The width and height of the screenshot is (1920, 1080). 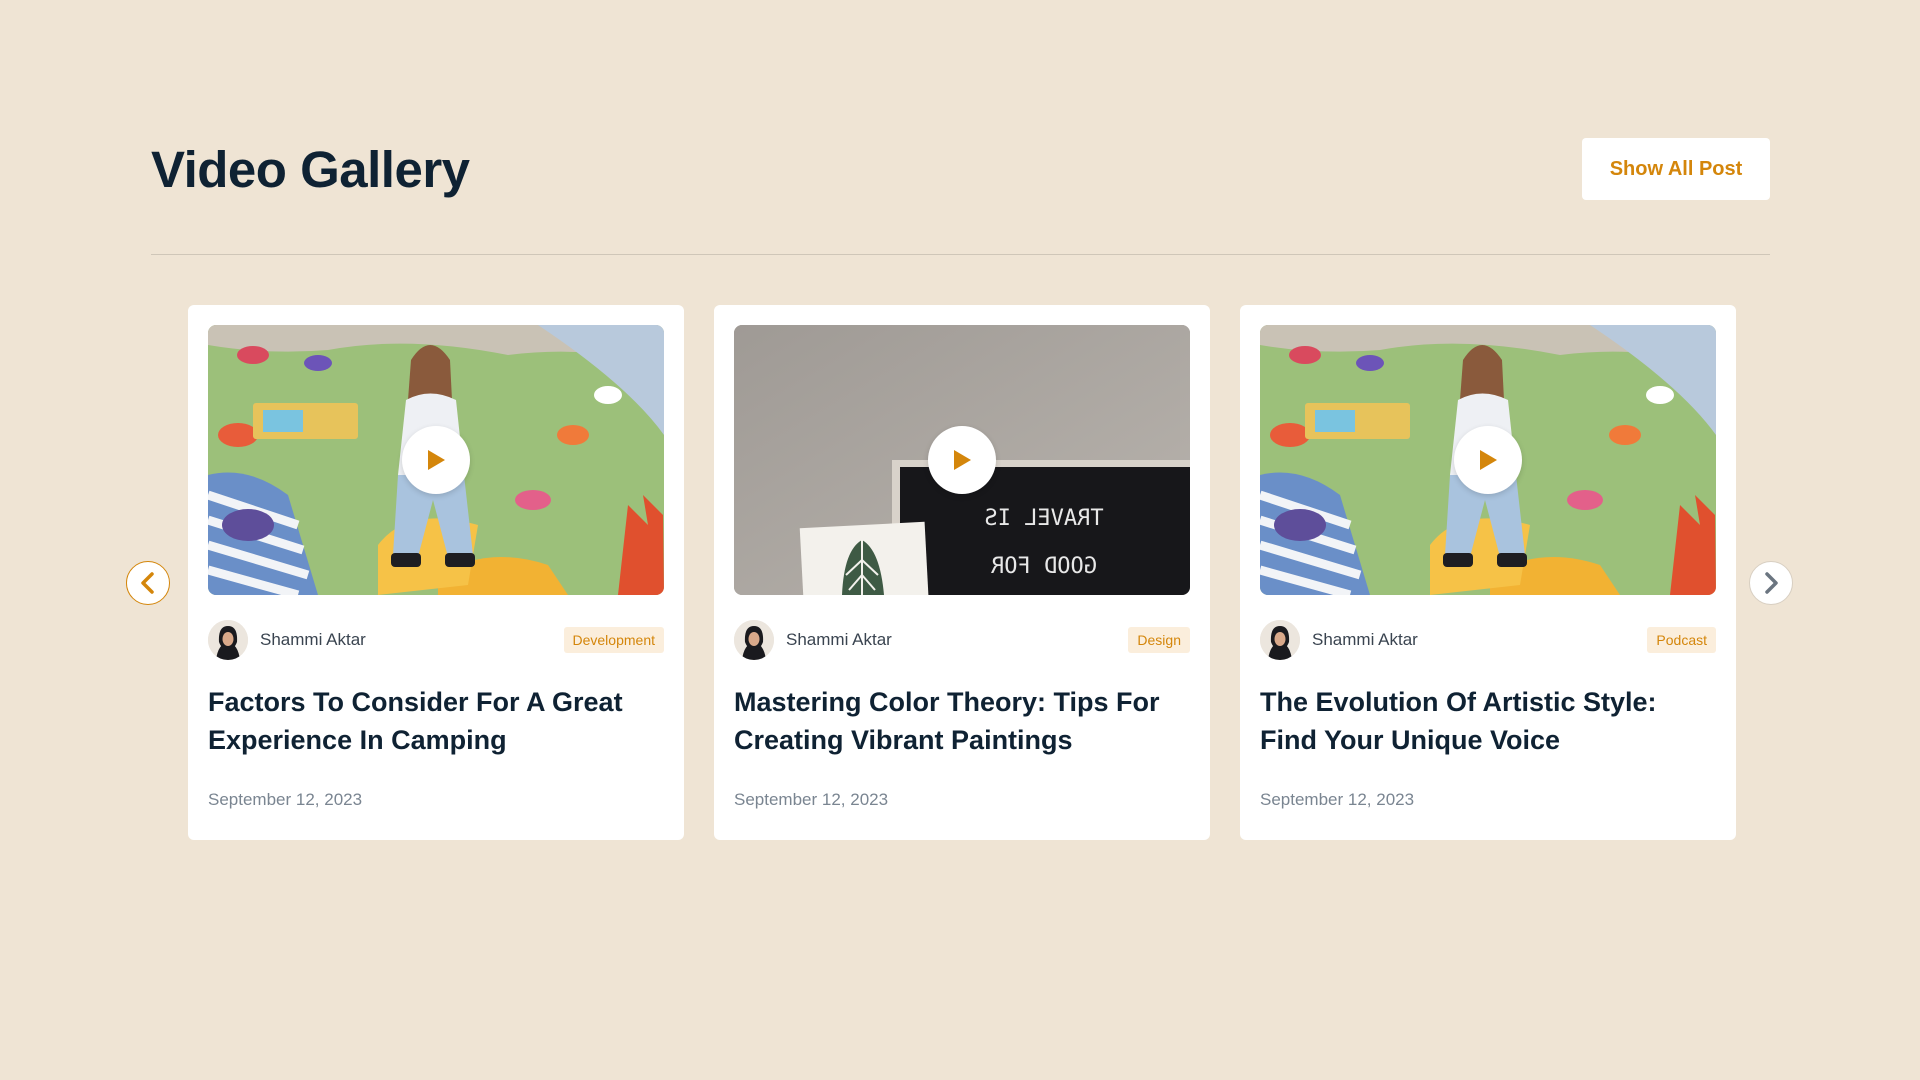 I want to click on carousel-prev-button, so click(x=148, y=583).